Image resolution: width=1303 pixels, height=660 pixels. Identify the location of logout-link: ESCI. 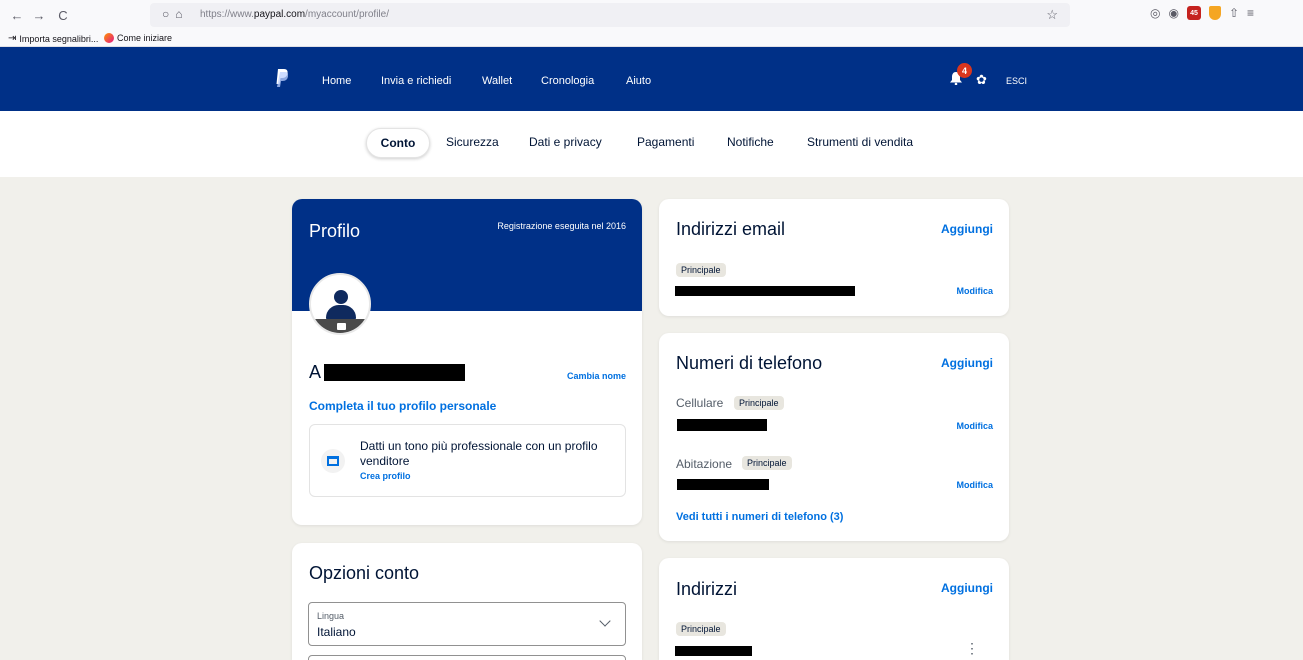
(1016, 81).